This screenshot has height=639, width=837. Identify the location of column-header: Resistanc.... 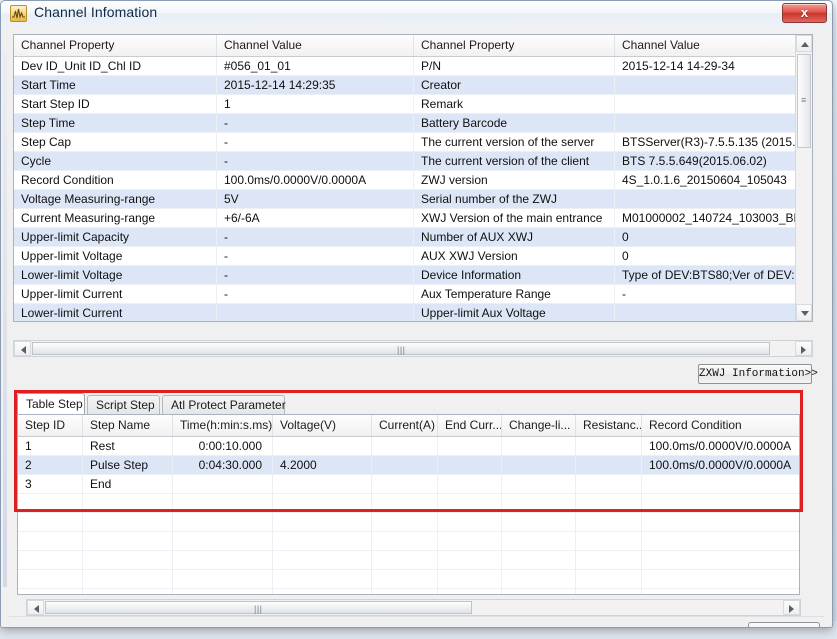
(609, 425).